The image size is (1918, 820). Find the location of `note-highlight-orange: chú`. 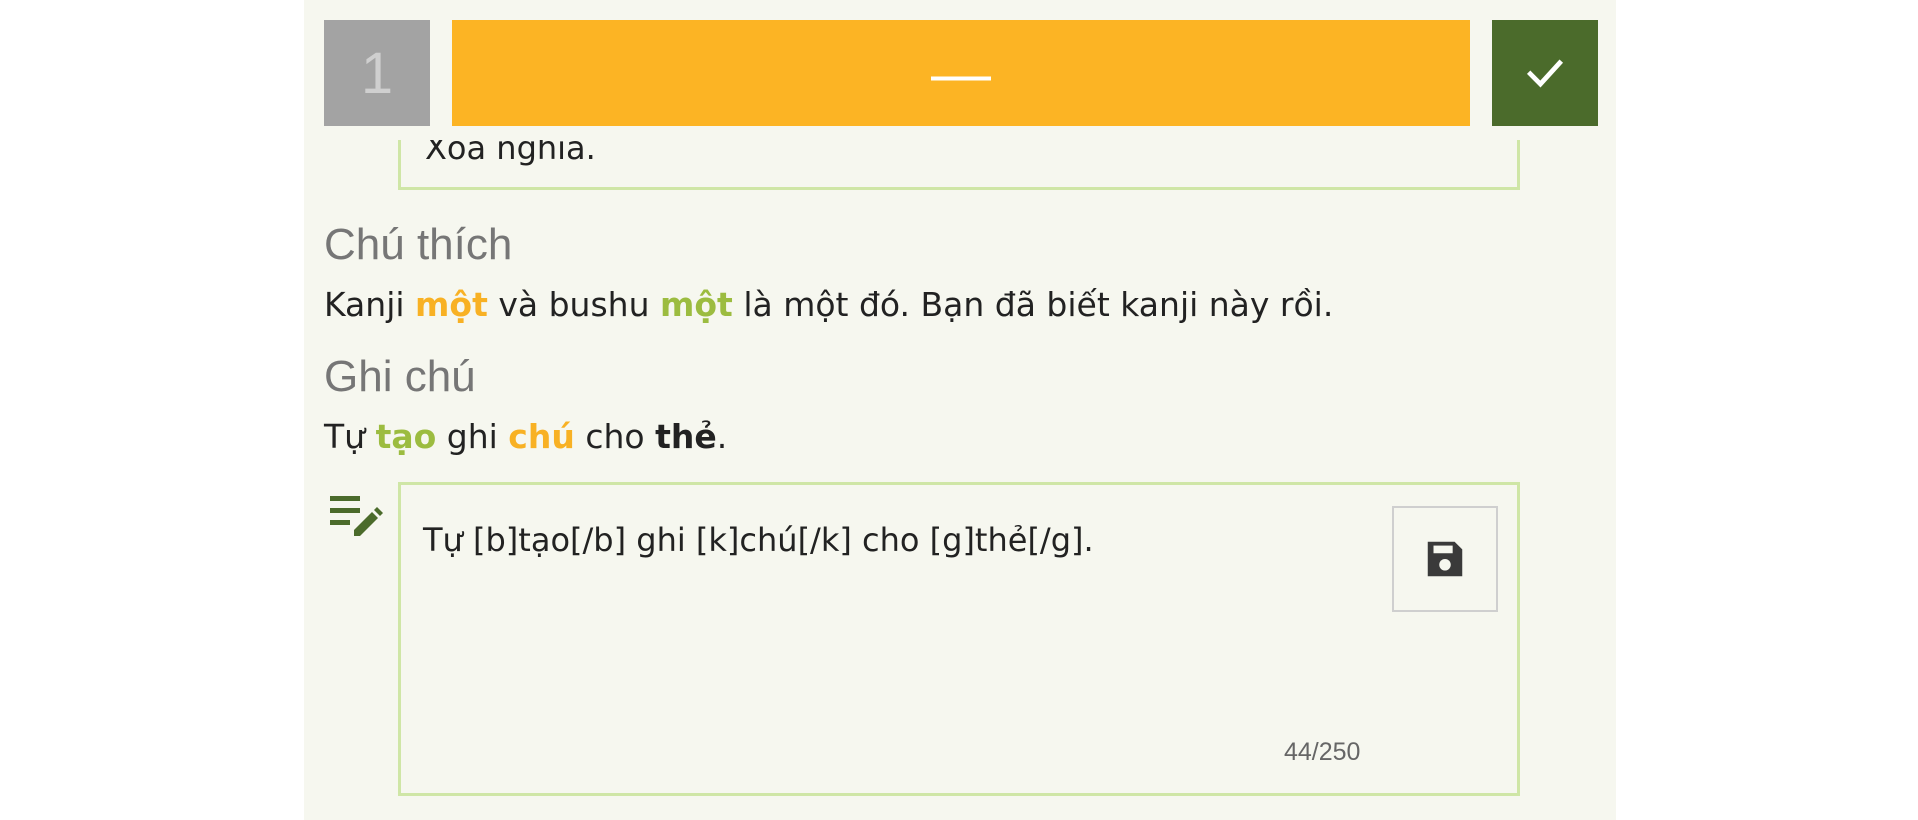

note-highlight-orange: chú is located at coordinates (541, 436).